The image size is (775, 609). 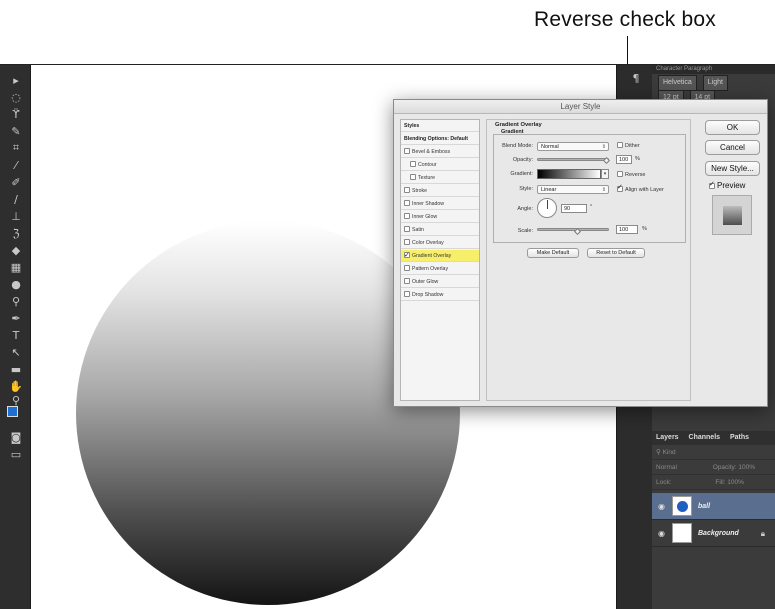 What do you see at coordinates (677, 83) in the screenshot?
I see `font-family-select: Helvetica` at bounding box center [677, 83].